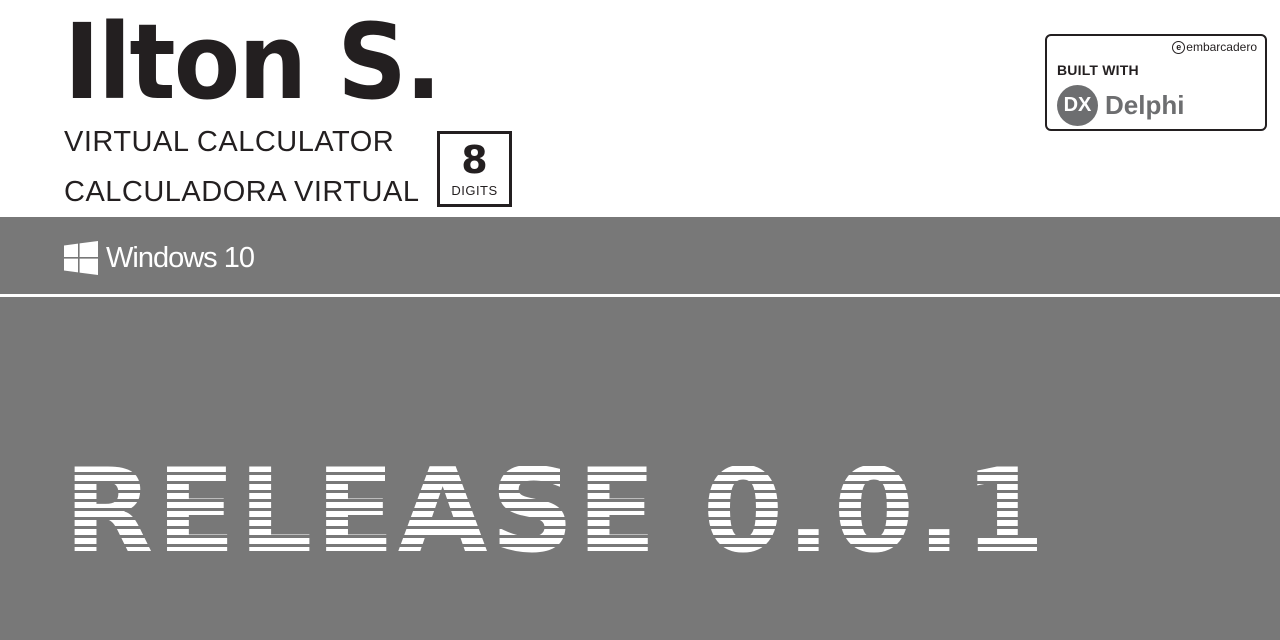 This screenshot has height=640, width=1280. I want to click on built-with-label: BUILT WITH, so click(1098, 70).